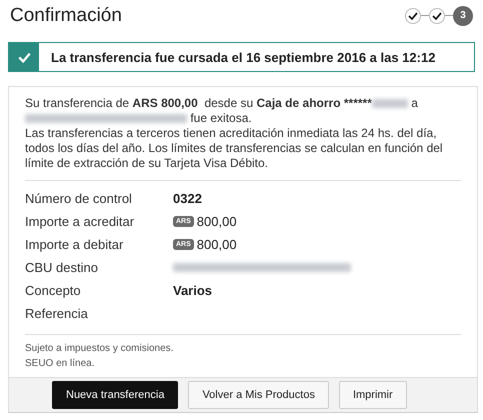  Describe the element at coordinates (192, 290) in the screenshot. I see `field-value: Varios` at that location.